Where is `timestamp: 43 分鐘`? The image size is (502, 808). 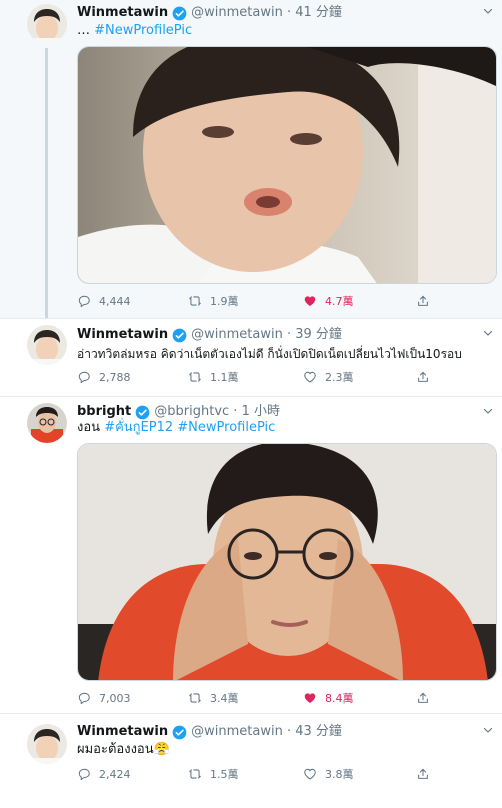
timestamp: 43 分鐘 is located at coordinates (318, 732).